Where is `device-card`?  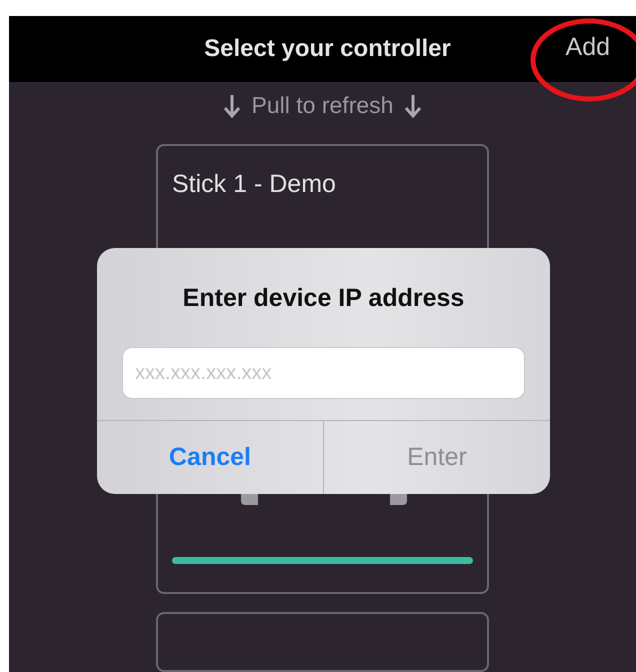 device-card is located at coordinates (322, 642).